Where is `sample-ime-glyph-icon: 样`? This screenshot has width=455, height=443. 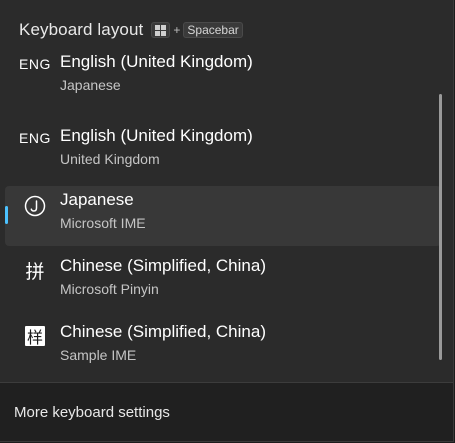 sample-ime-glyph-icon: 样 is located at coordinates (35, 336).